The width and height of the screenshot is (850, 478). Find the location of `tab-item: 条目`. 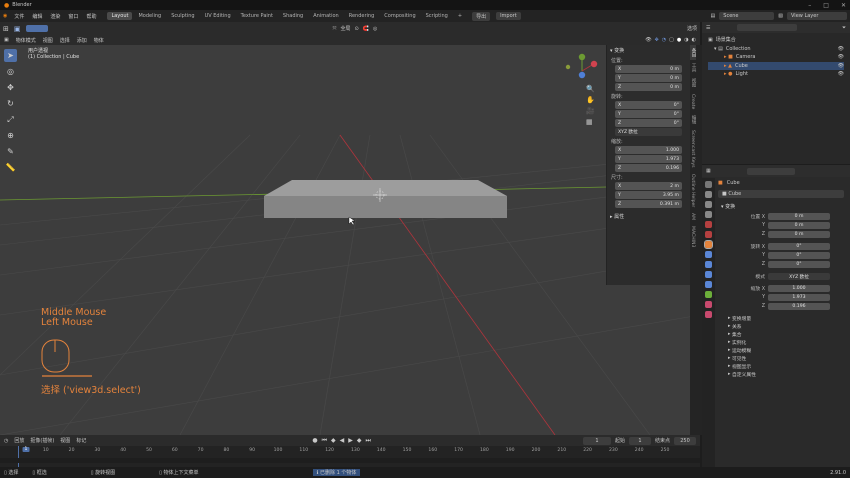

tab-item: 条目 is located at coordinates (693, 53).